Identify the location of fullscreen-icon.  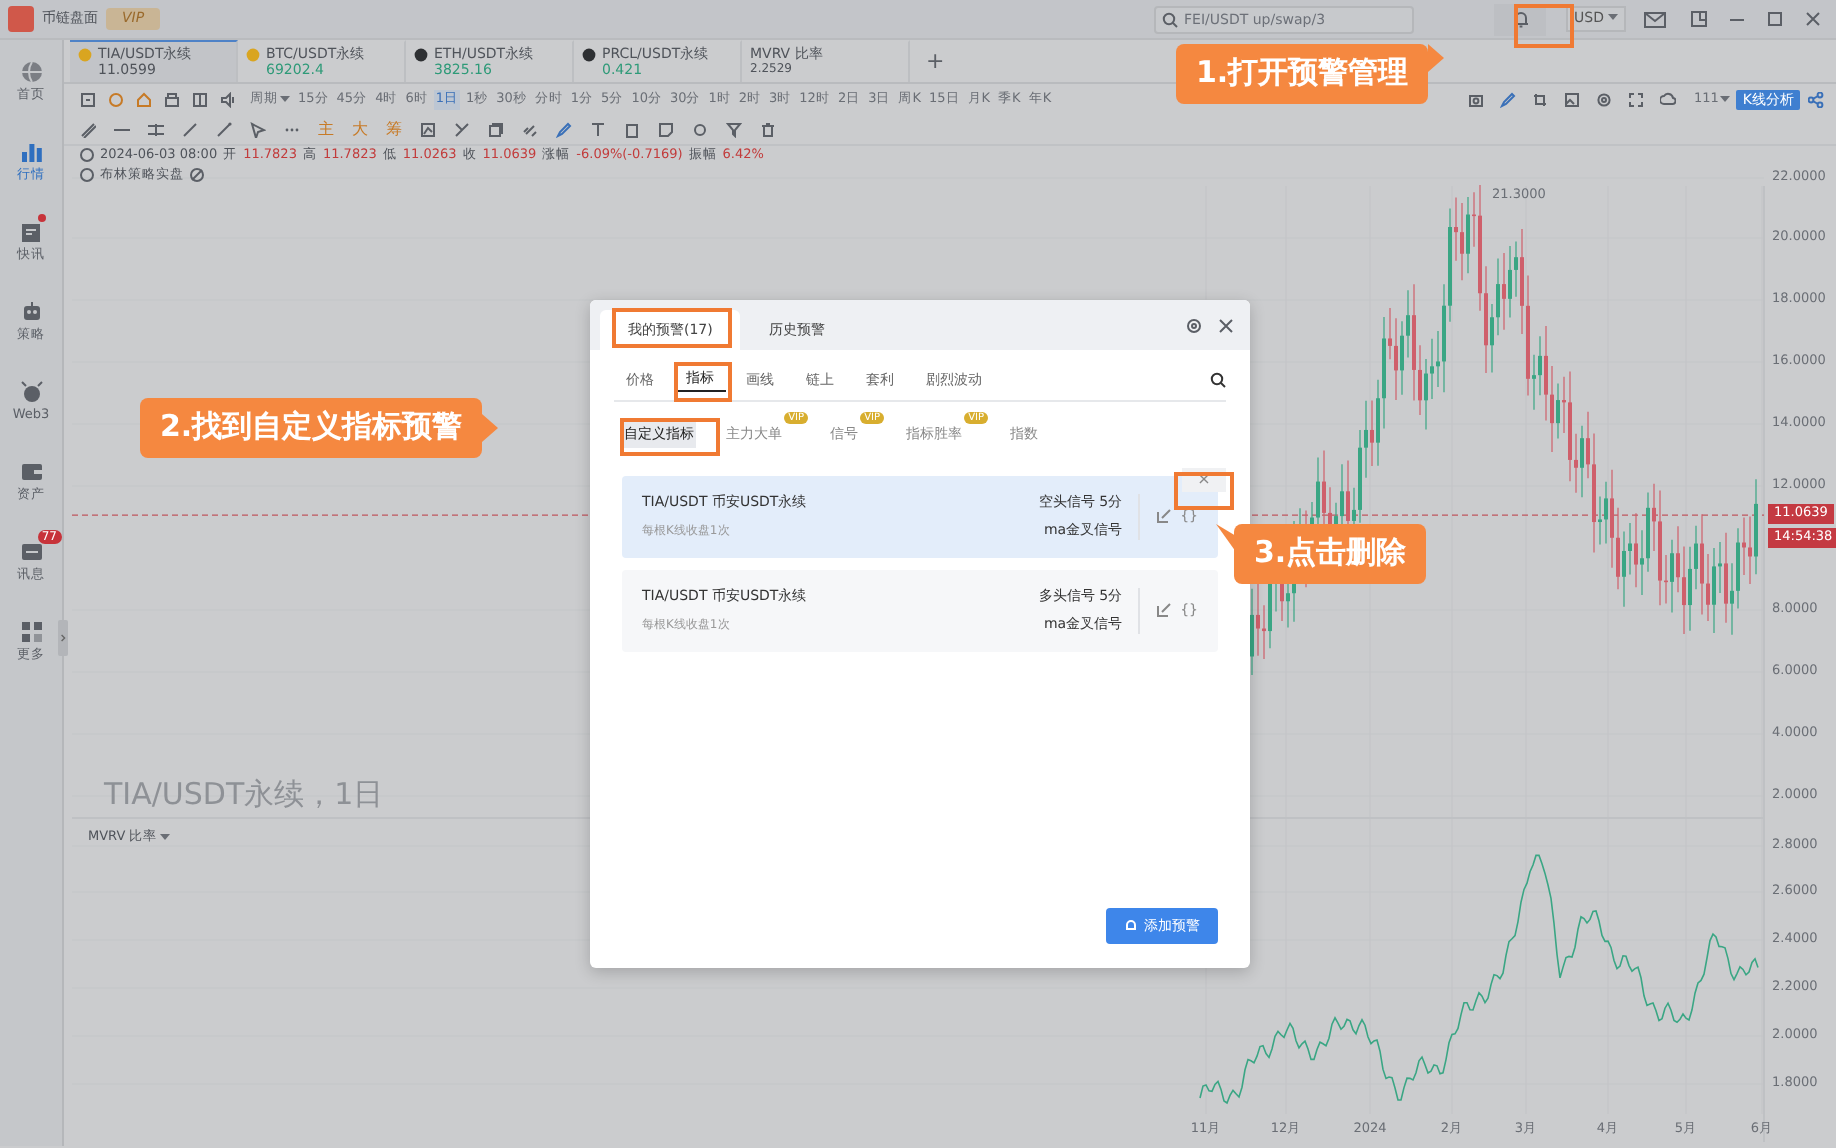
(1635, 100).